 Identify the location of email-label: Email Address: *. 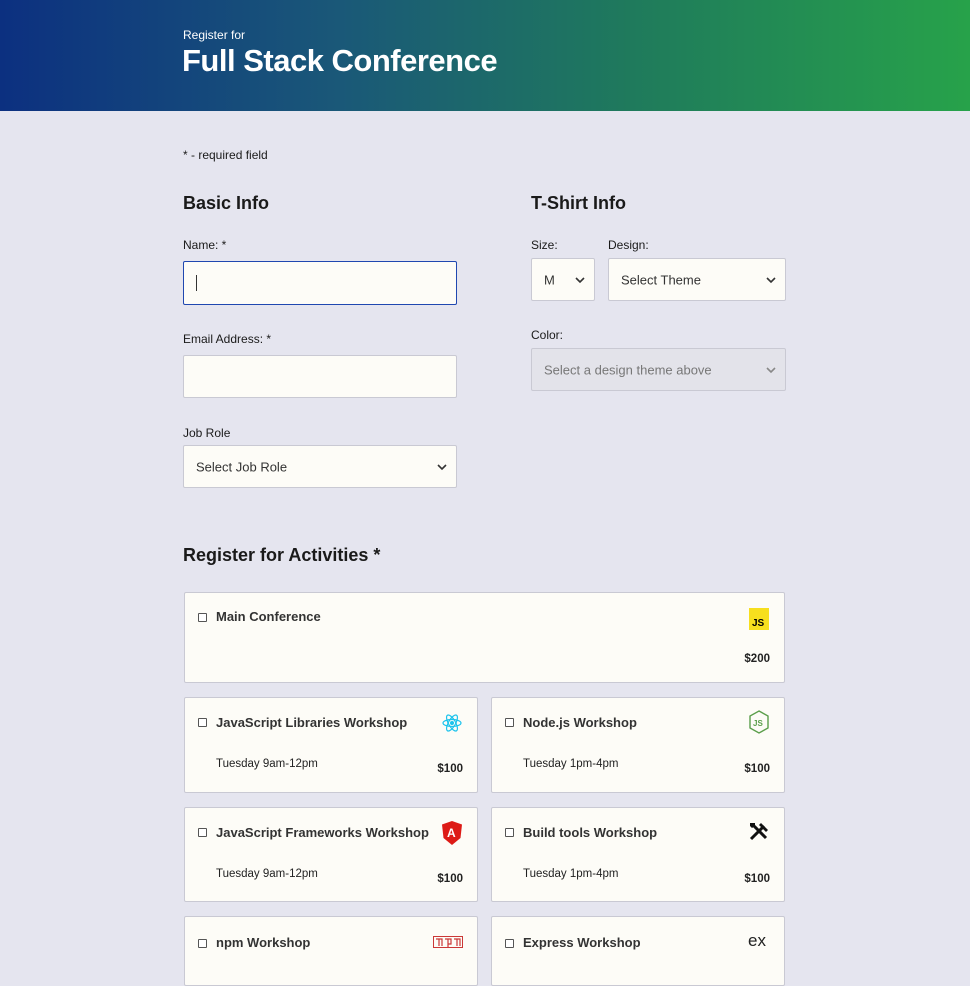
(227, 339).